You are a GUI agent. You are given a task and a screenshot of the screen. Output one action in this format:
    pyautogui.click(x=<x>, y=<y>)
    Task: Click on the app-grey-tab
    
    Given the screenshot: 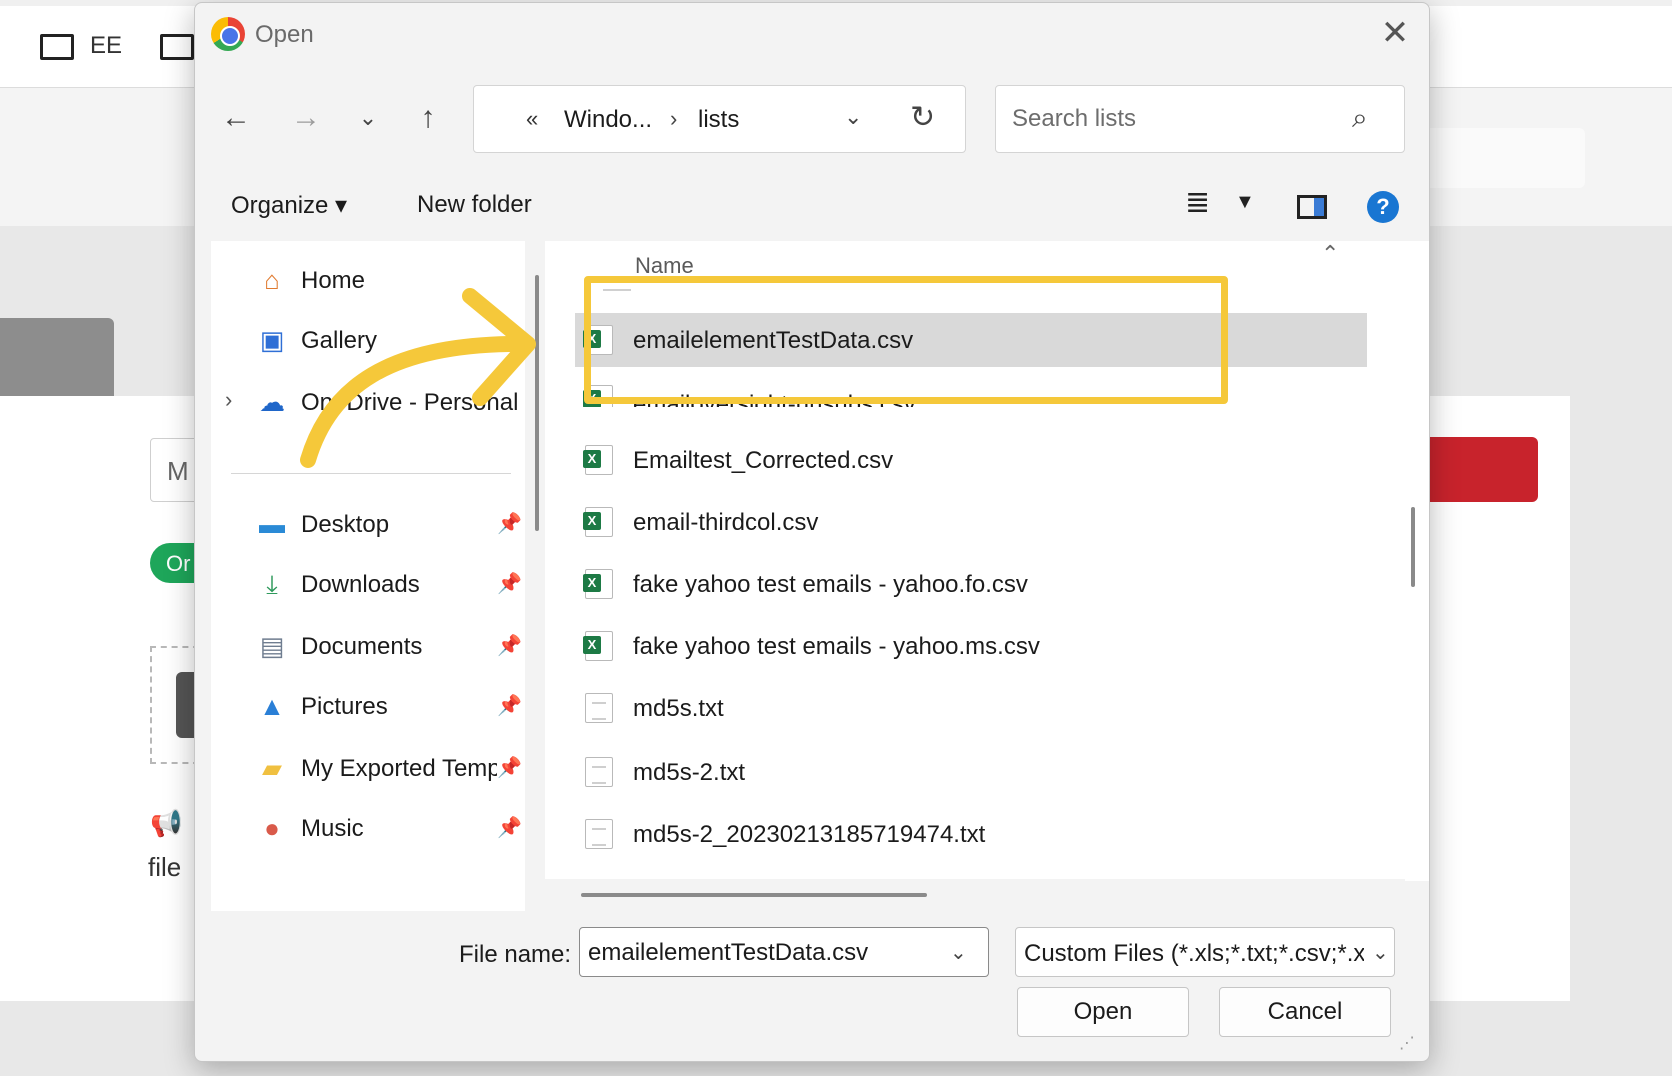 What is the action you would take?
    pyautogui.click(x=57, y=357)
    